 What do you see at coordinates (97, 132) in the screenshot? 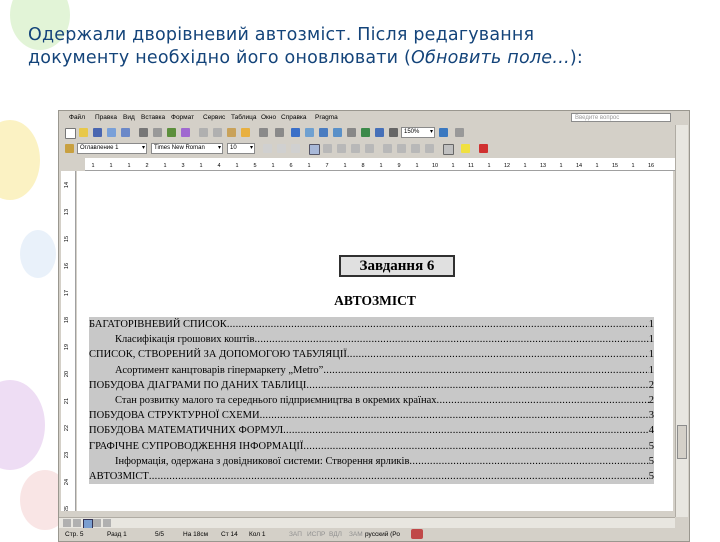
I see `save-icon` at bounding box center [97, 132].